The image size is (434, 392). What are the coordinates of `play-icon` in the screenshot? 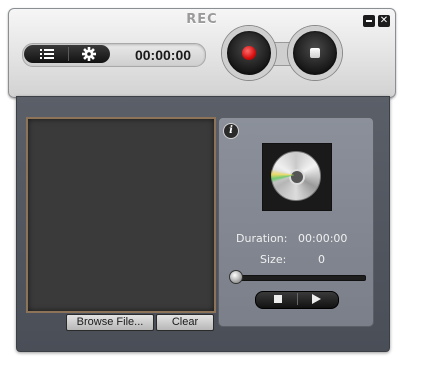 It's located at (316, 299).